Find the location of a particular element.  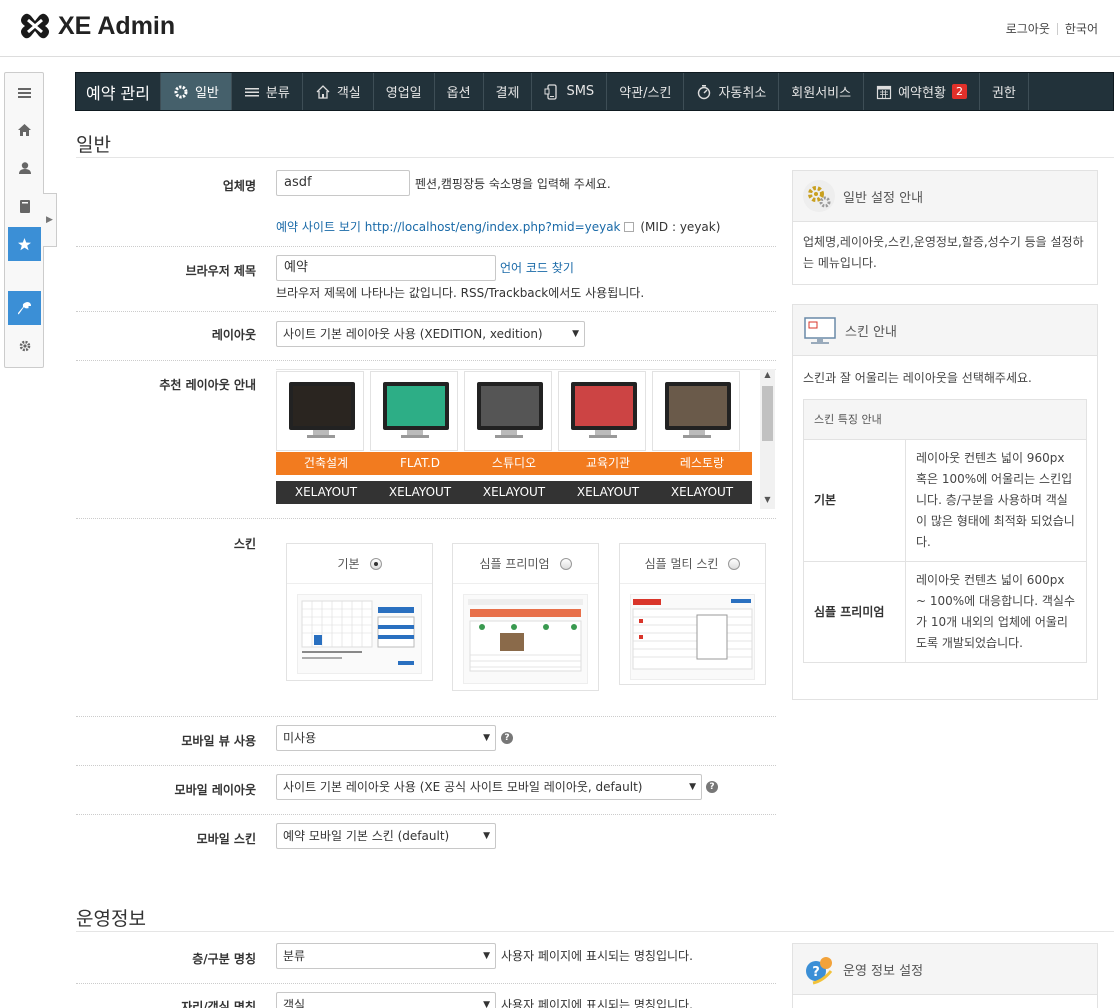

tab-label: 일반 is located at coordinates (206, 93).